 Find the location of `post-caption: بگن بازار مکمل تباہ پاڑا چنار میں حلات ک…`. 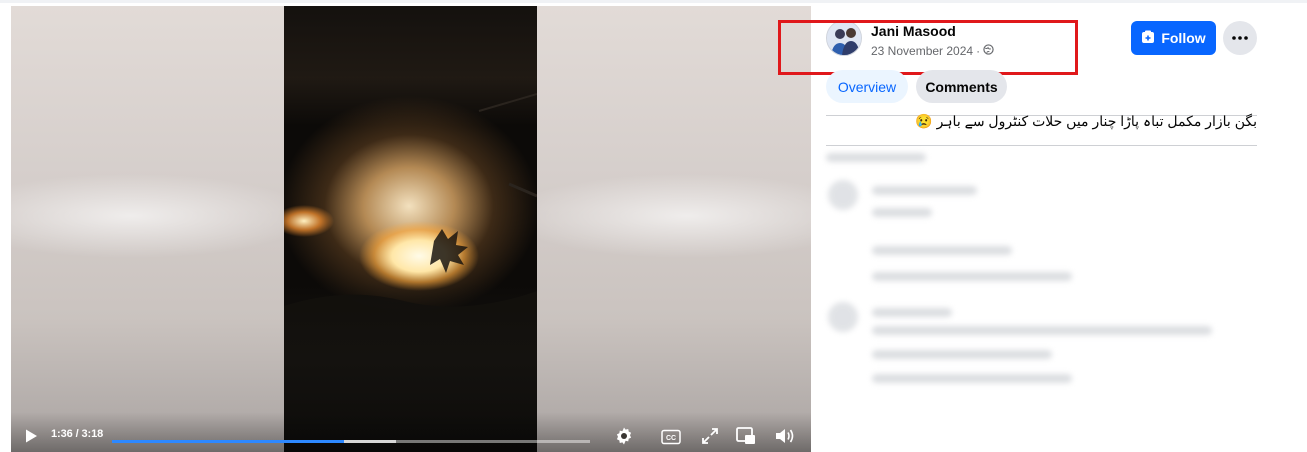

post-caption: بگن بازار مکمل تباہ پاڑا چنار میں حلات ک… is located at coordinates (1086, 121).